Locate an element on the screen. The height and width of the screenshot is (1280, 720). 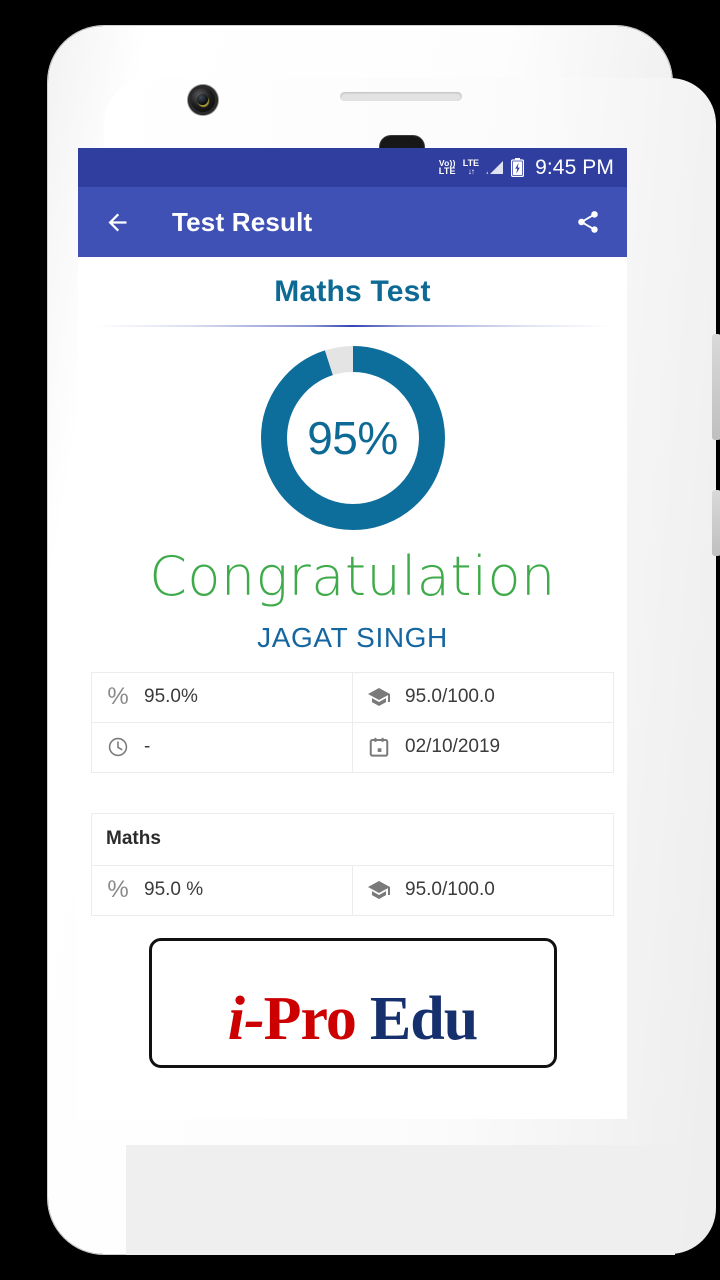
logo-part-edu: Edu is located at coordinates (423, 1019).